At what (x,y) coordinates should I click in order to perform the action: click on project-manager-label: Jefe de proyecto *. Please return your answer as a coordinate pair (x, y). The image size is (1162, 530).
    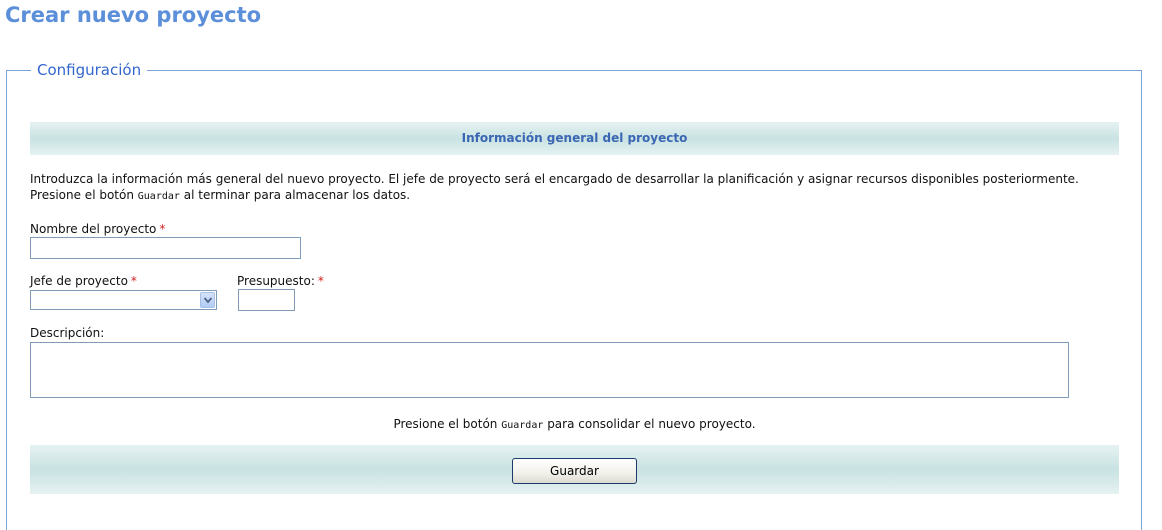
    Looking at the image, I should click on (83, 281).